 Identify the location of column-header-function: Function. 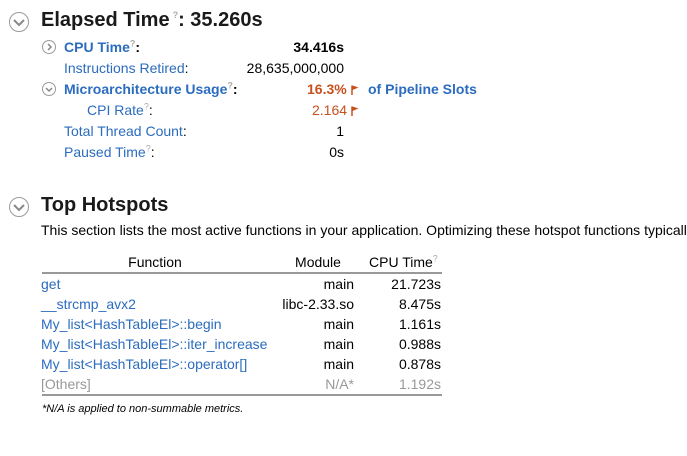
(155, 262).